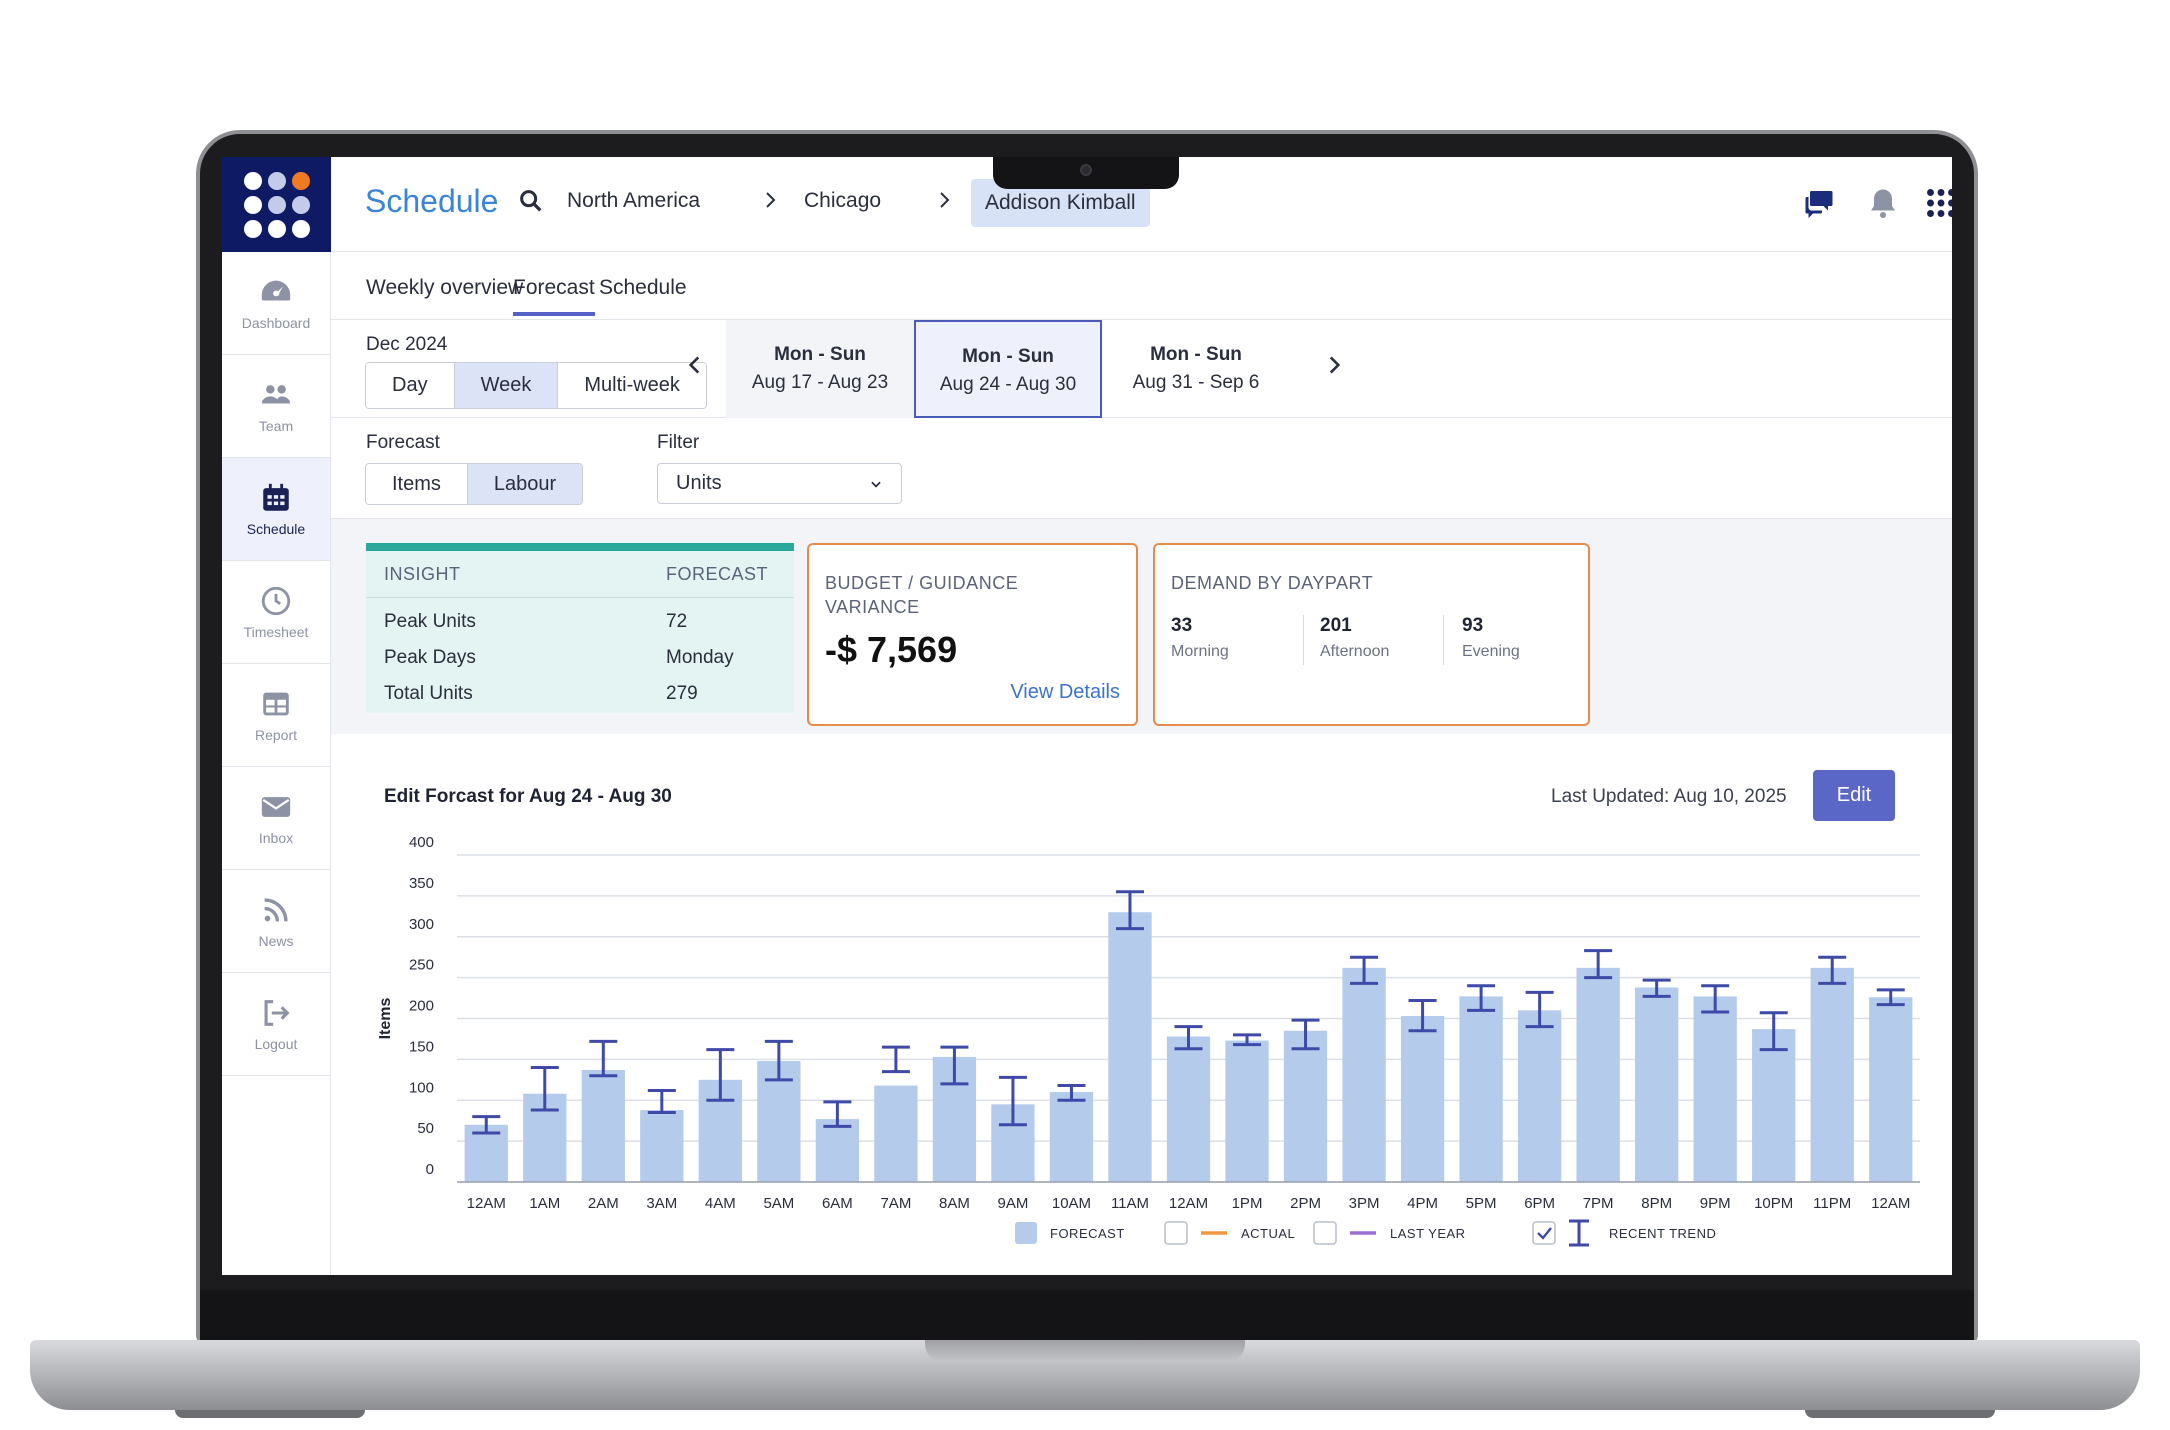 This screenshot has width=2170, height=1430. What do you see at coordinates (276, 204) in the screenshot?
I see `app-logo` at bounding box center [276, 204].